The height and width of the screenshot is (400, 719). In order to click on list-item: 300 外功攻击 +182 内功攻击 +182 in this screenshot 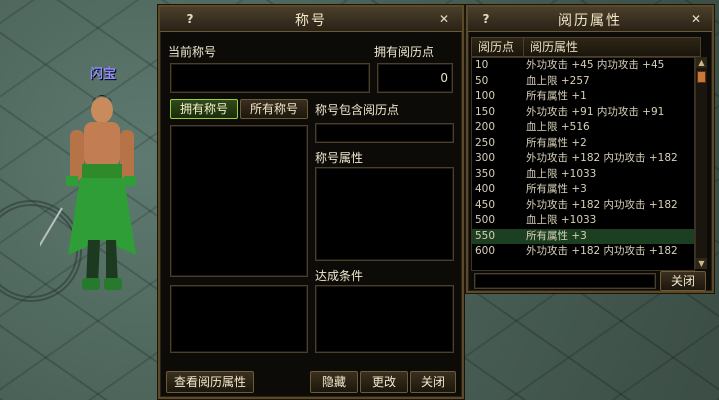, I will do `click(583, 159)`.